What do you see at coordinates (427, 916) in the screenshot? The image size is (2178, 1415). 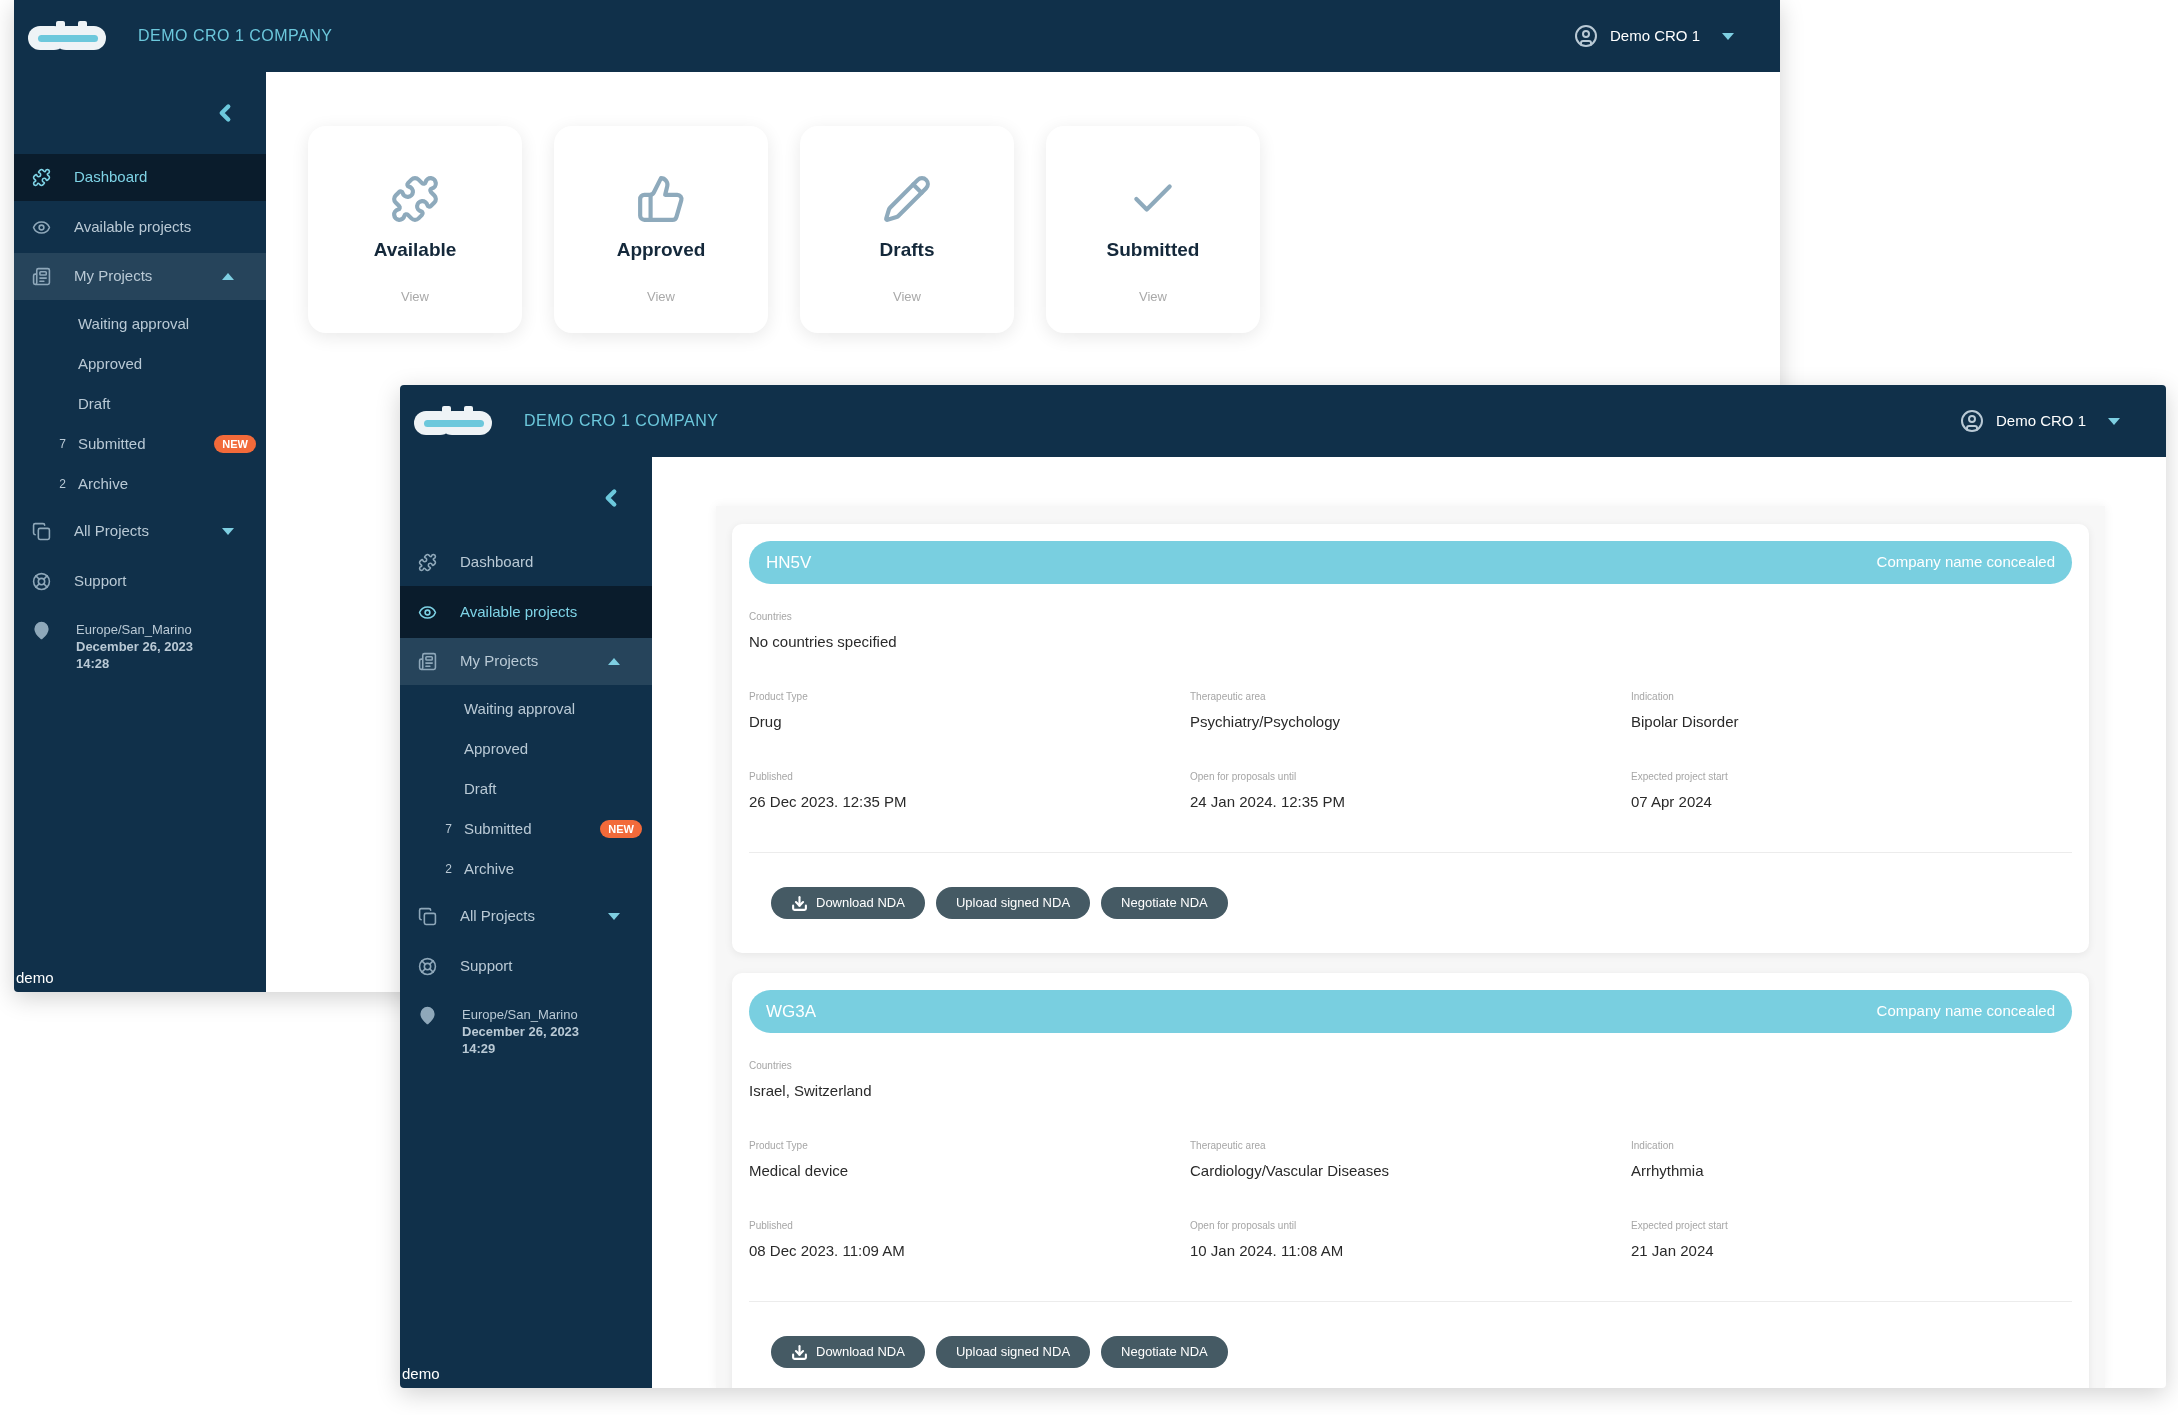 I see `copy-icon` at bounding box center [427, 916].